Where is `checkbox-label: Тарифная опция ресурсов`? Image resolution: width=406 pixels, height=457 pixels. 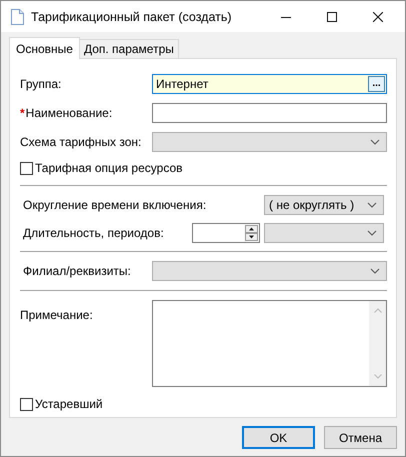
checkbox-label: Тарифная опция ресурсов is located at coordinates (108, 168).